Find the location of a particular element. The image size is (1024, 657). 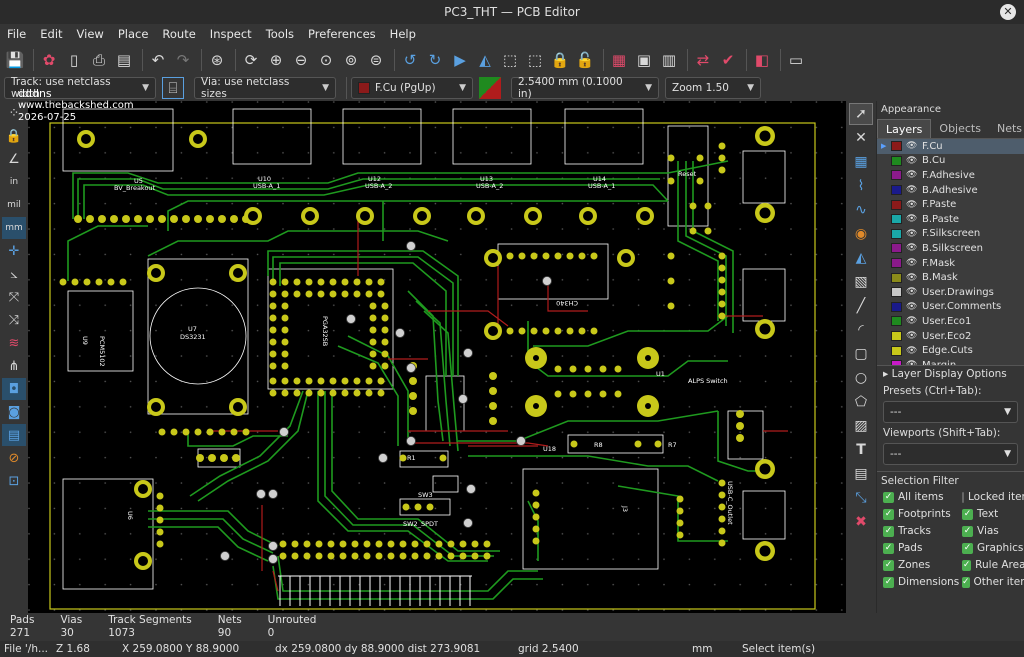

zoom-out-icon: ⊖ is located at coordinates (301, 60).